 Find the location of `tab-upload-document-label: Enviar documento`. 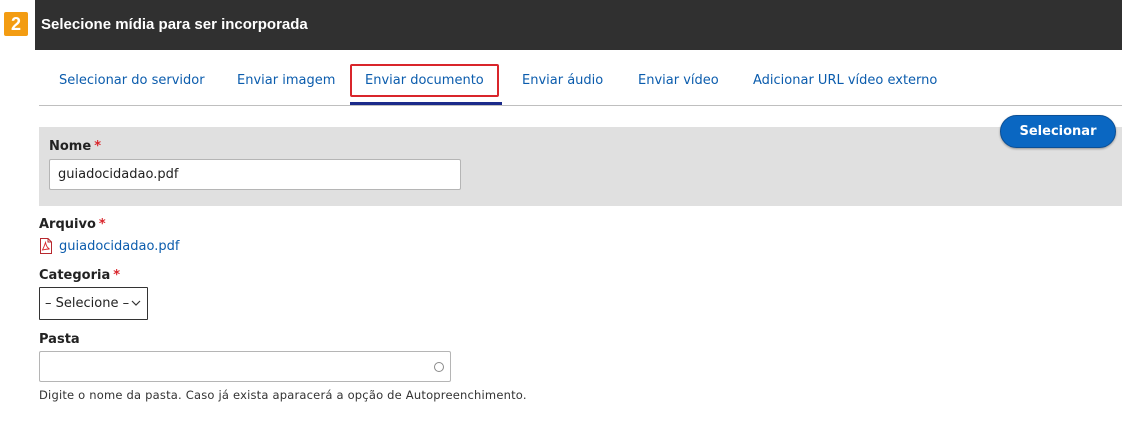

tab-upload-document-label: Enviar documento is located at coordinates (424, 80).